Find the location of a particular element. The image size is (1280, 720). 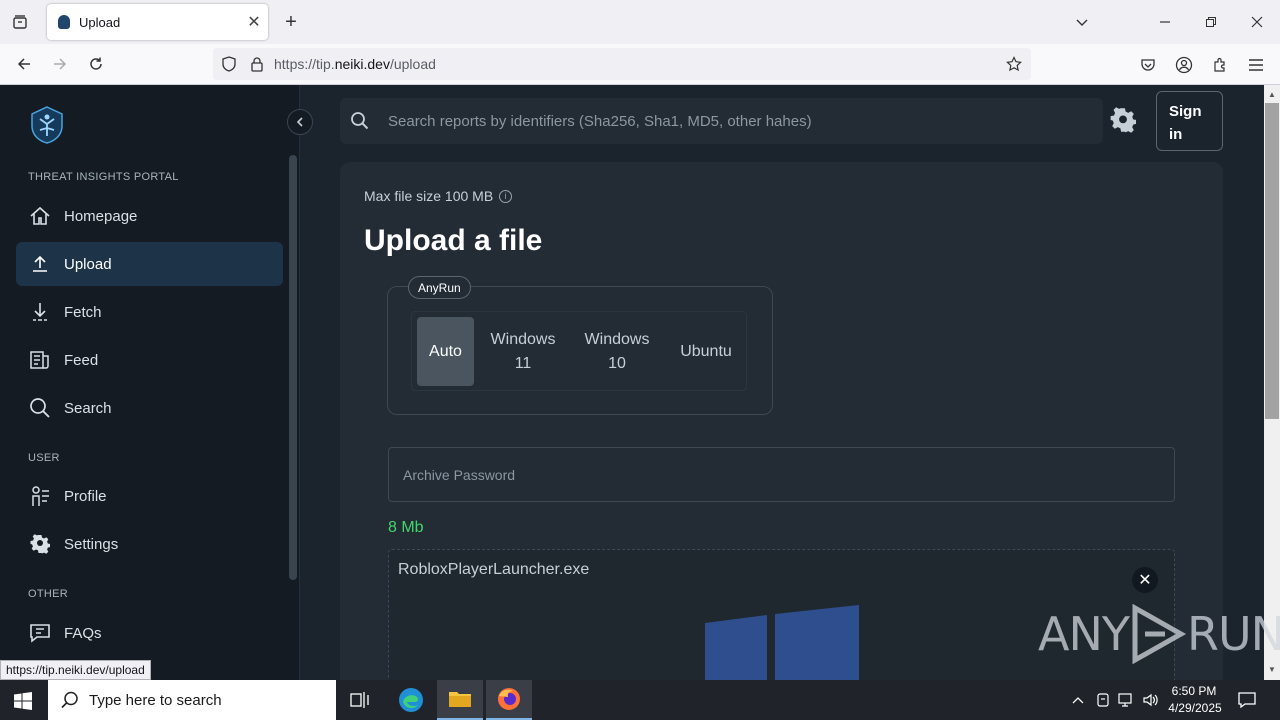

os-option-windows-10: Windows 10 is located at coordinates (617, 351).